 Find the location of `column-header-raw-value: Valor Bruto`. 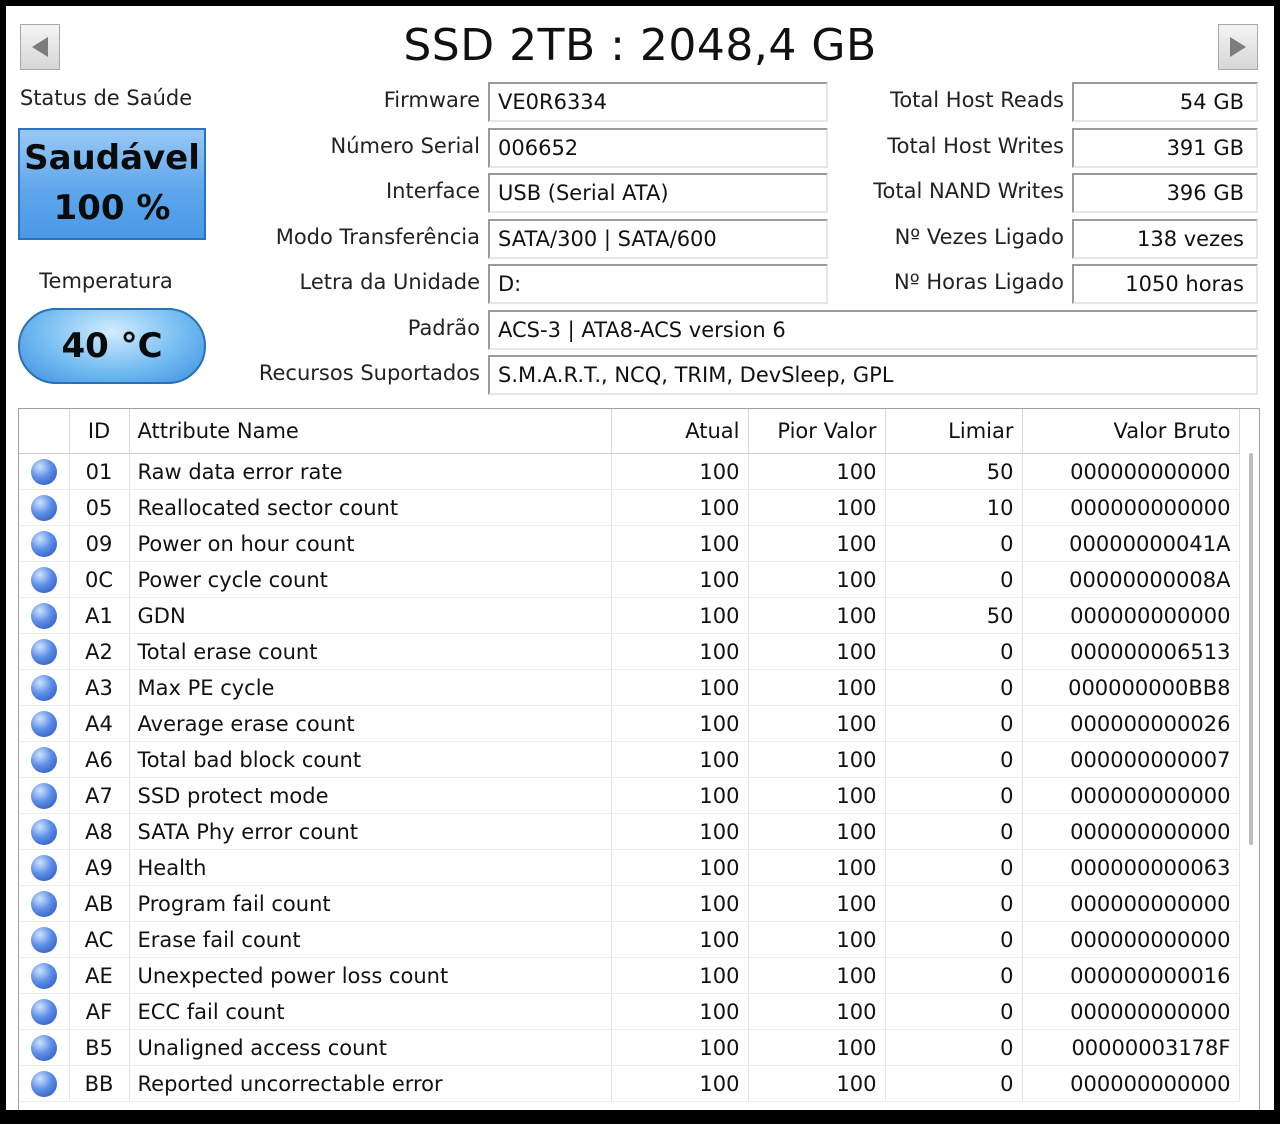

column-header-raw-value: Valor Bruto is located at coordinates (1131, 431).